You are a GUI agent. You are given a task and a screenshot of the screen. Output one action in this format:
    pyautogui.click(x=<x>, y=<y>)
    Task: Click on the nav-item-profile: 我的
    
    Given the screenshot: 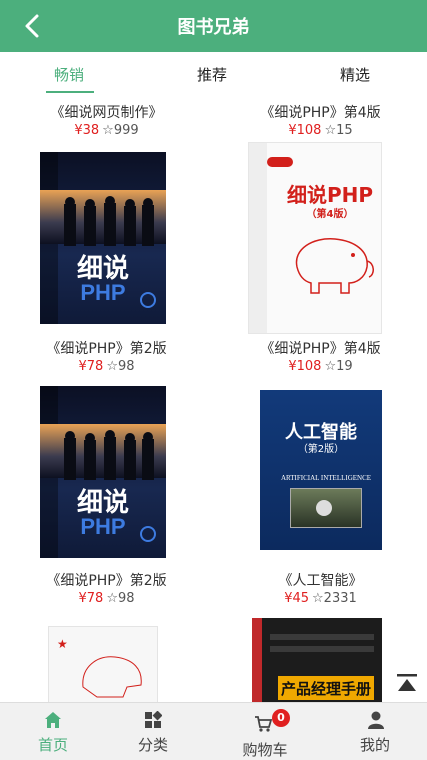 What is the action you would take?
    pyautogui.click(x=374, y=731)
    